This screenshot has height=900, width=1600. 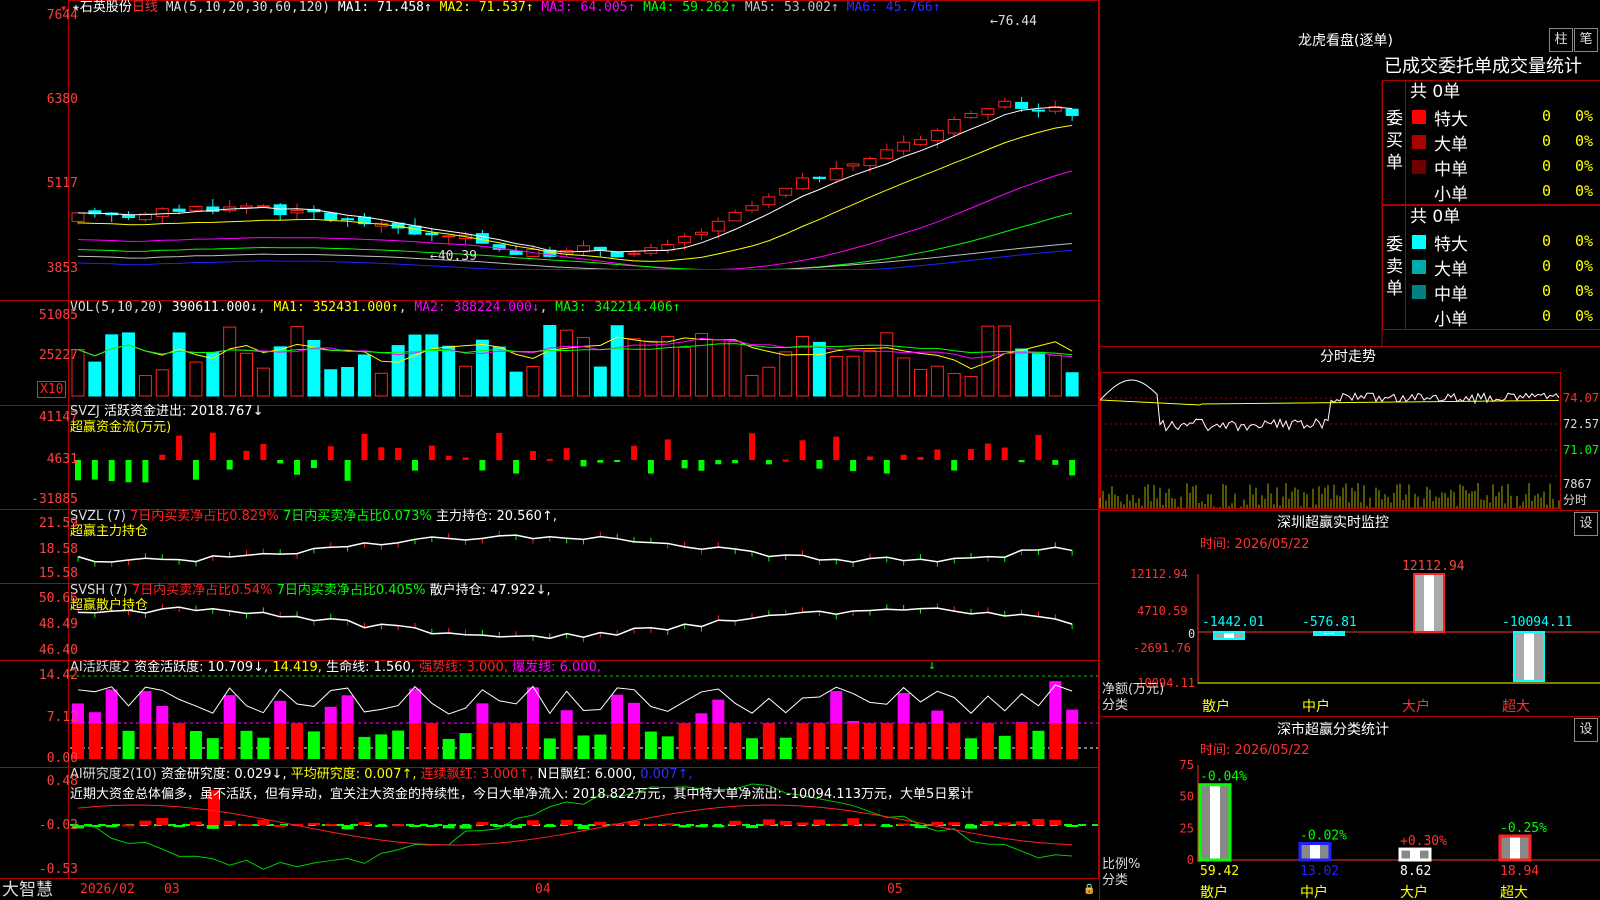 I want to click on classify-y-label: 50, so click(x=1187, y=797).